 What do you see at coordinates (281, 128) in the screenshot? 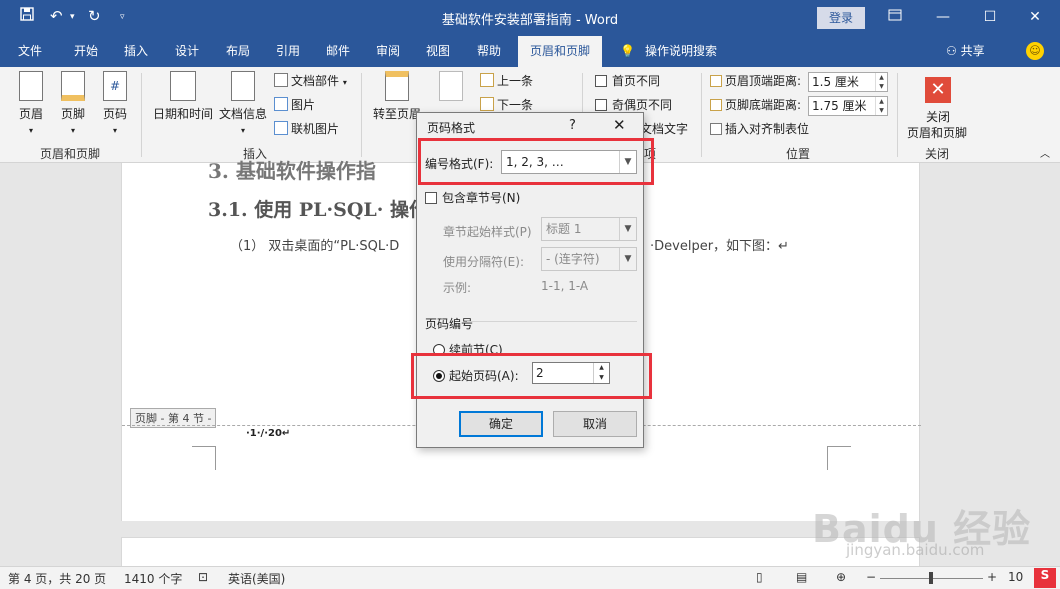
I see `online-picture-icon` at bounding box center [281, 128].